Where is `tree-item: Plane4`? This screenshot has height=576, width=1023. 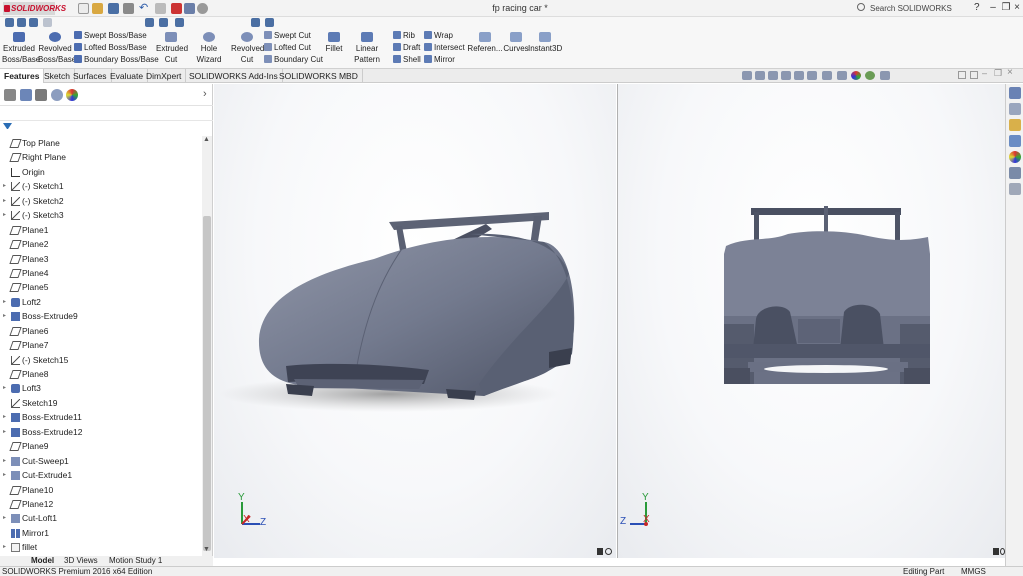 tree-item: Plane4 is located at coordinates (100, 273).